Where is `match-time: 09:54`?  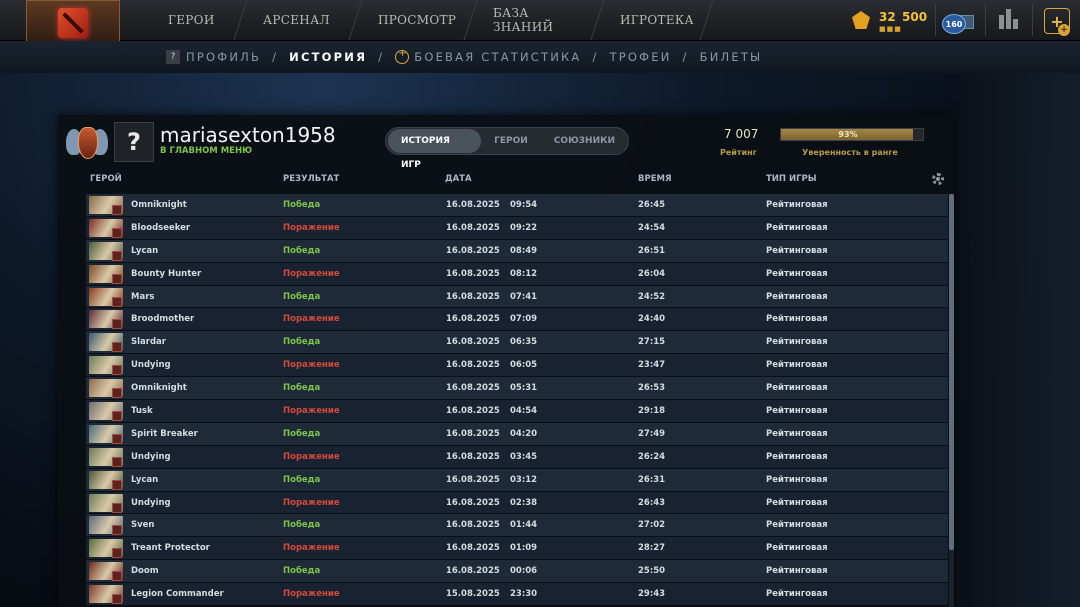 match-time: 09:54 is located at coordinates (524, 204).